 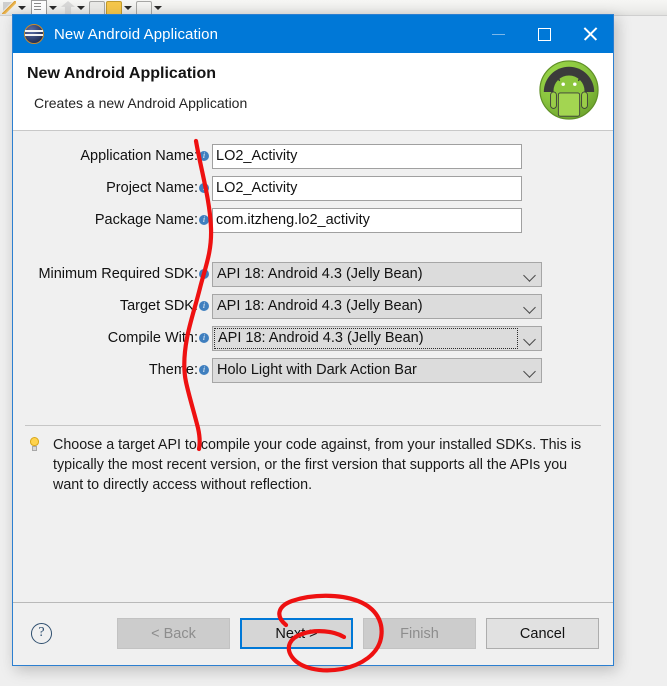 I want to click on compile-with-label: Compile With:, so click(x=152, y=338).